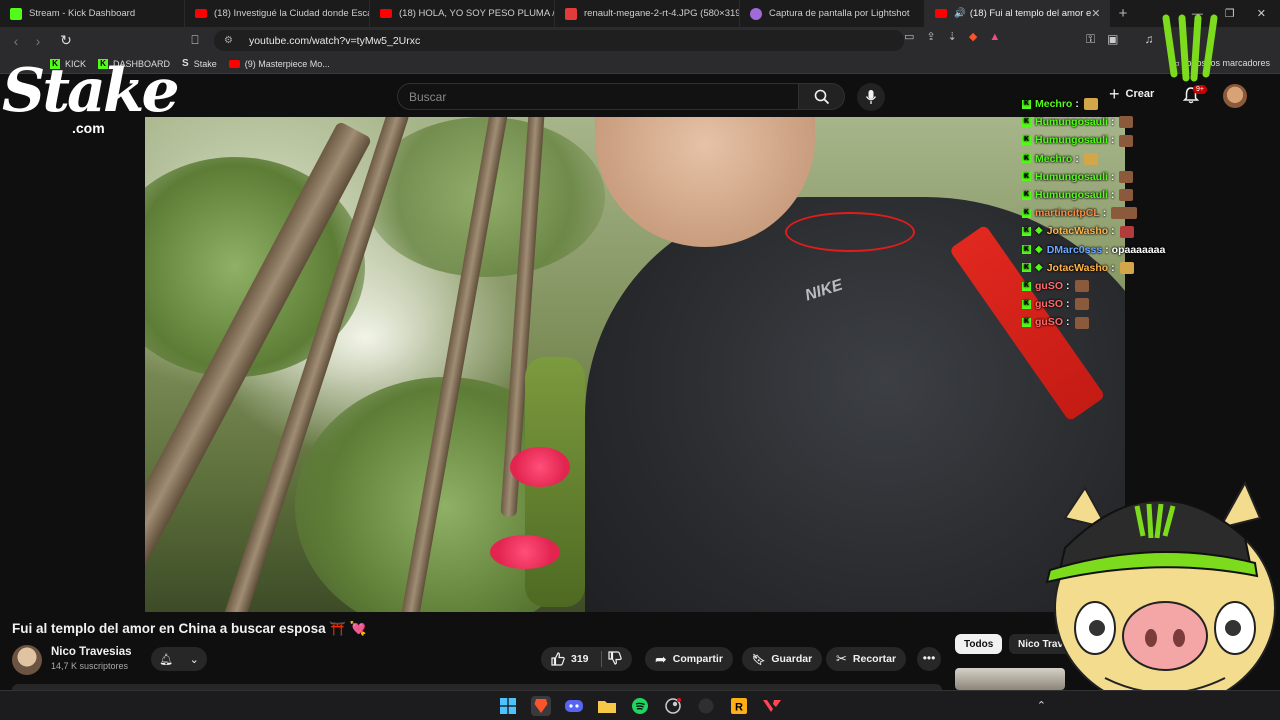 The width and height of the screenshot is (1280, 720). What do you see at coordinates (994, 37) in the screenshot?
I see `brave-rewards-icon: ▲` at bounding box center [994, 37].